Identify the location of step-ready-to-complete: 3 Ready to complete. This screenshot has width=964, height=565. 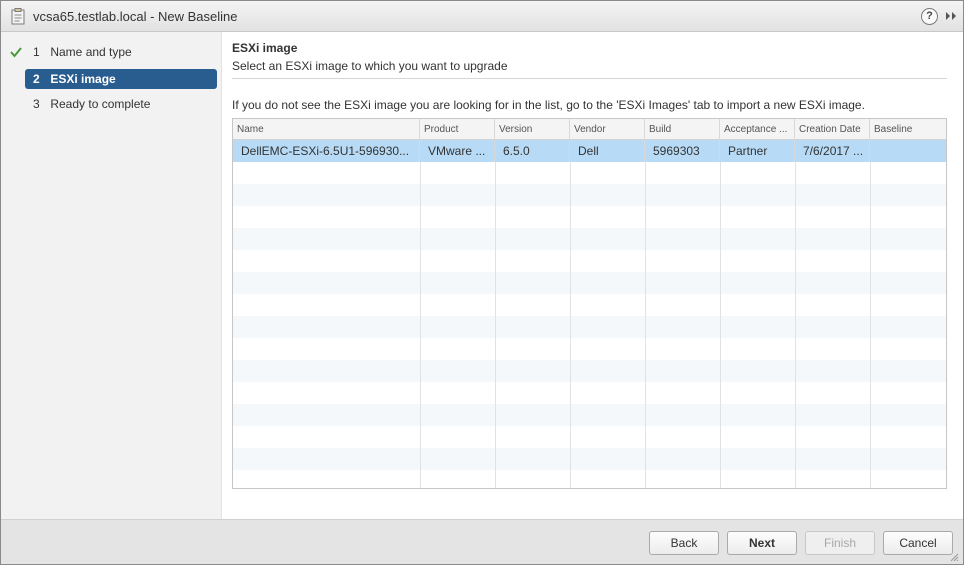
(121, 104).